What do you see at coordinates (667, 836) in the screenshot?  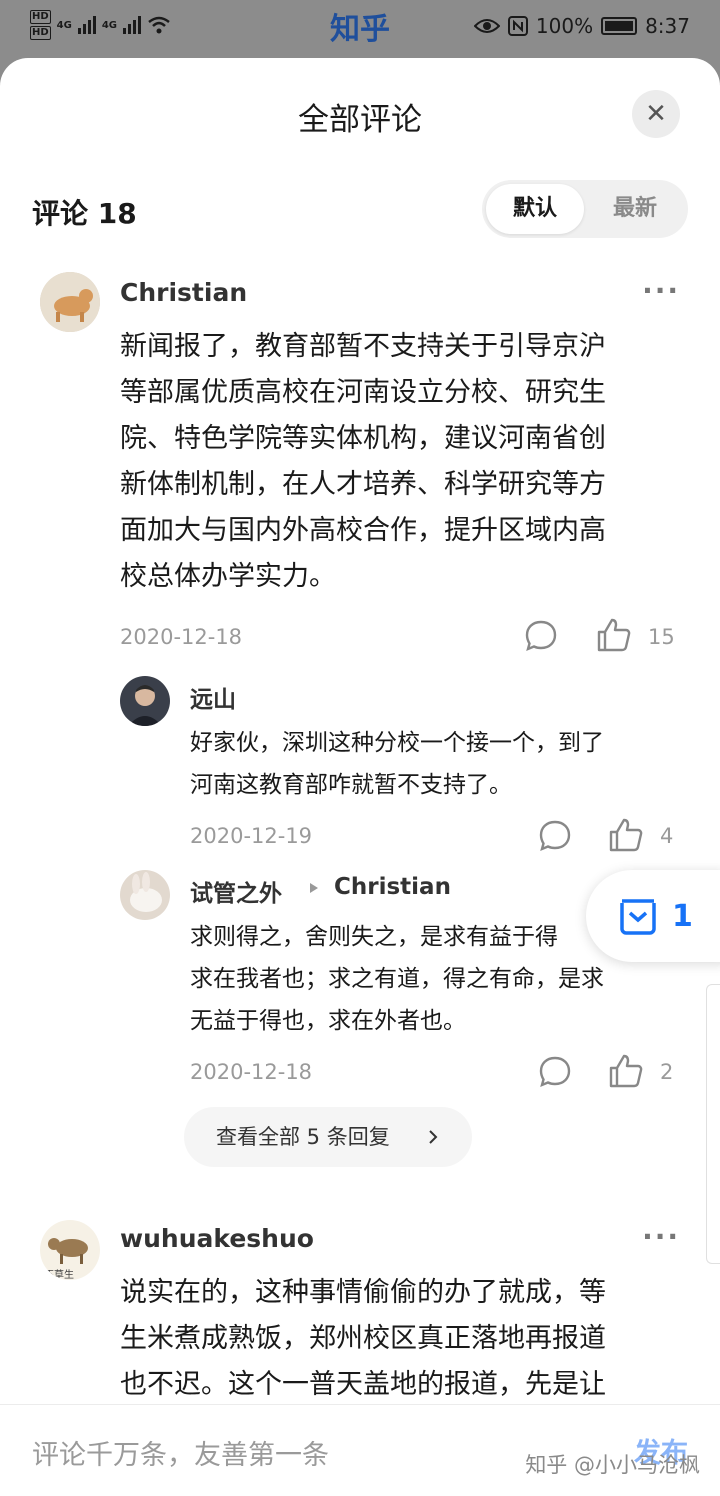 I see `like-count: 4` at bounding box center [667, 836].